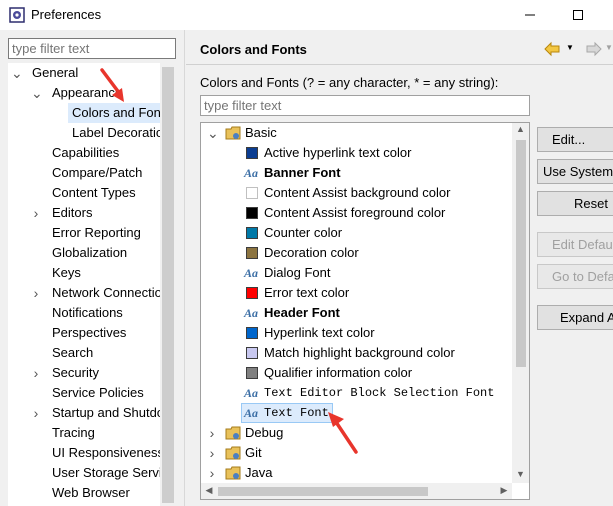 This screenshot has width=613, height=506. Describe the element at coordinates (319, 333) in the screenshot. I see `tree-item: Hyperlink text color` at that location.